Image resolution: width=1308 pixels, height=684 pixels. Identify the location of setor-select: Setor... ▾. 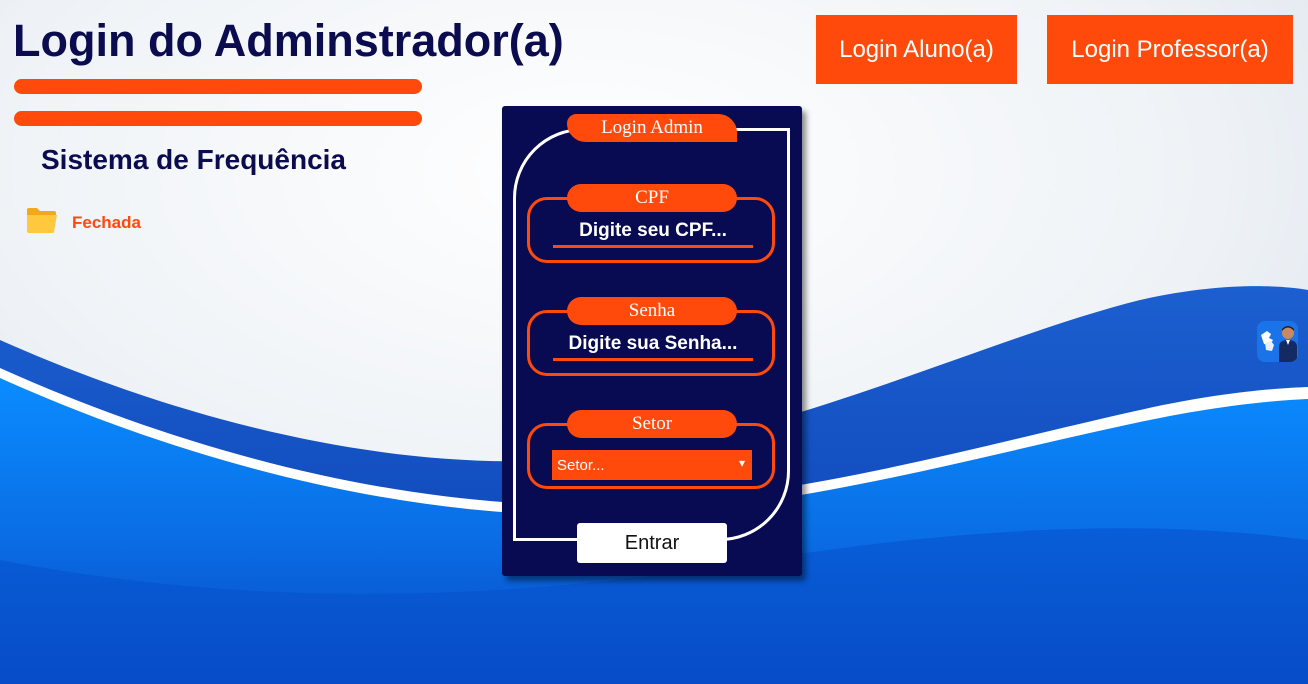
(652, 465).